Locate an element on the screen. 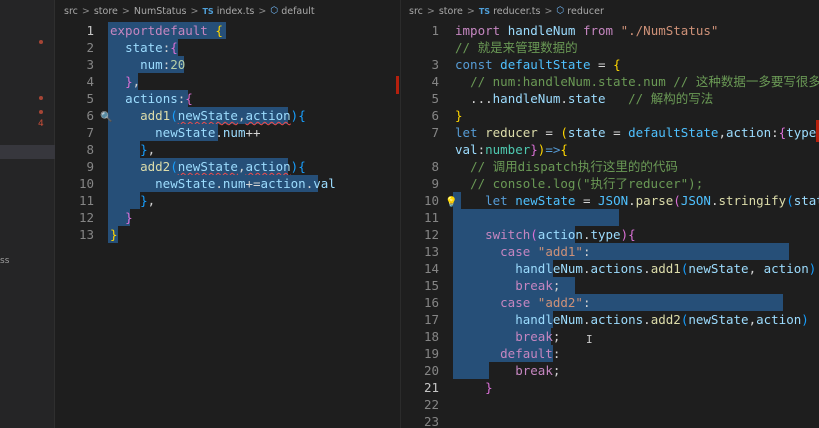 The height and width of the screenshot is (428, 819). code-line: 18 break; is located at coordinates (610, 336).